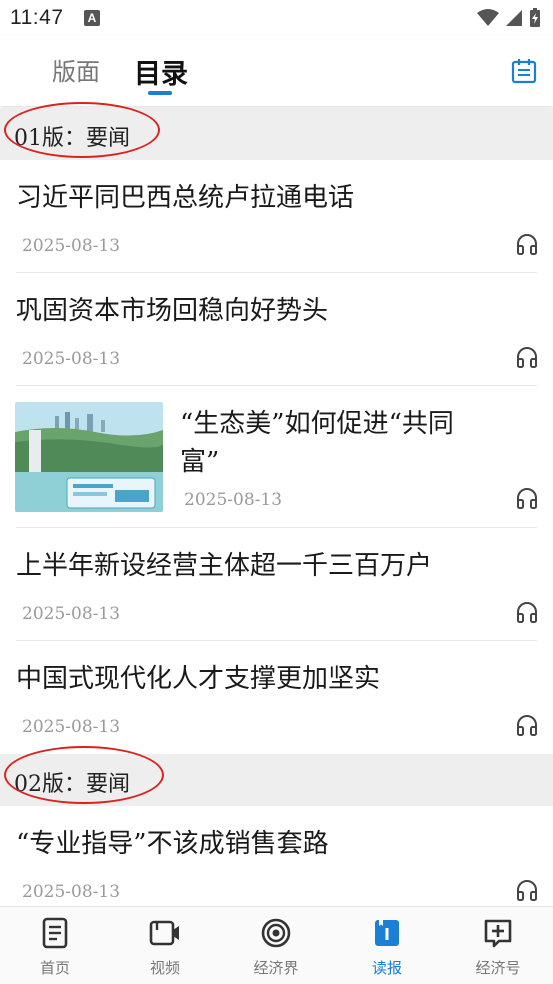 This screenshot has width=553, height=984. Describe the element at coordinates (498, 933) in the screenshot. I see `add-note-icon` at that location.